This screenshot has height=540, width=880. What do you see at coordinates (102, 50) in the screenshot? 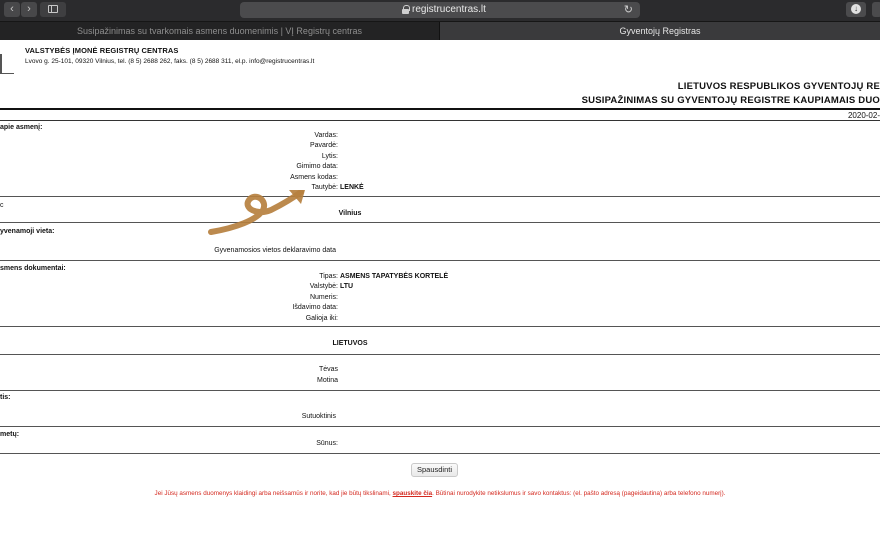
I see `org-name: VALSTYBĖS ĮMONĖ REGISTRŲ CENTRAS` at bounding box center [102, 50].